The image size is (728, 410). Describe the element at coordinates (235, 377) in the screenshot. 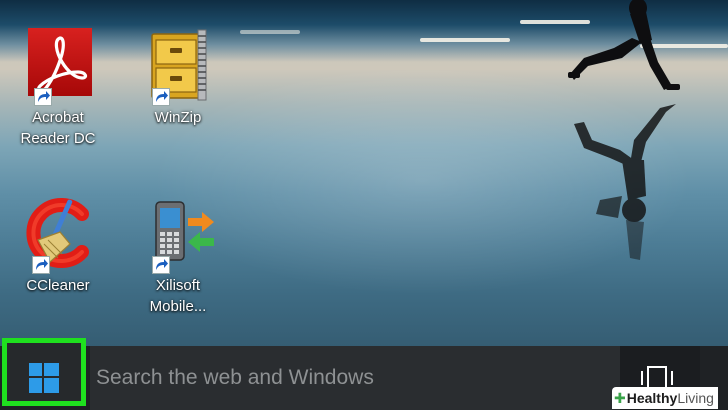

I see `search-placeholder: Search the web and Windows` at that location.